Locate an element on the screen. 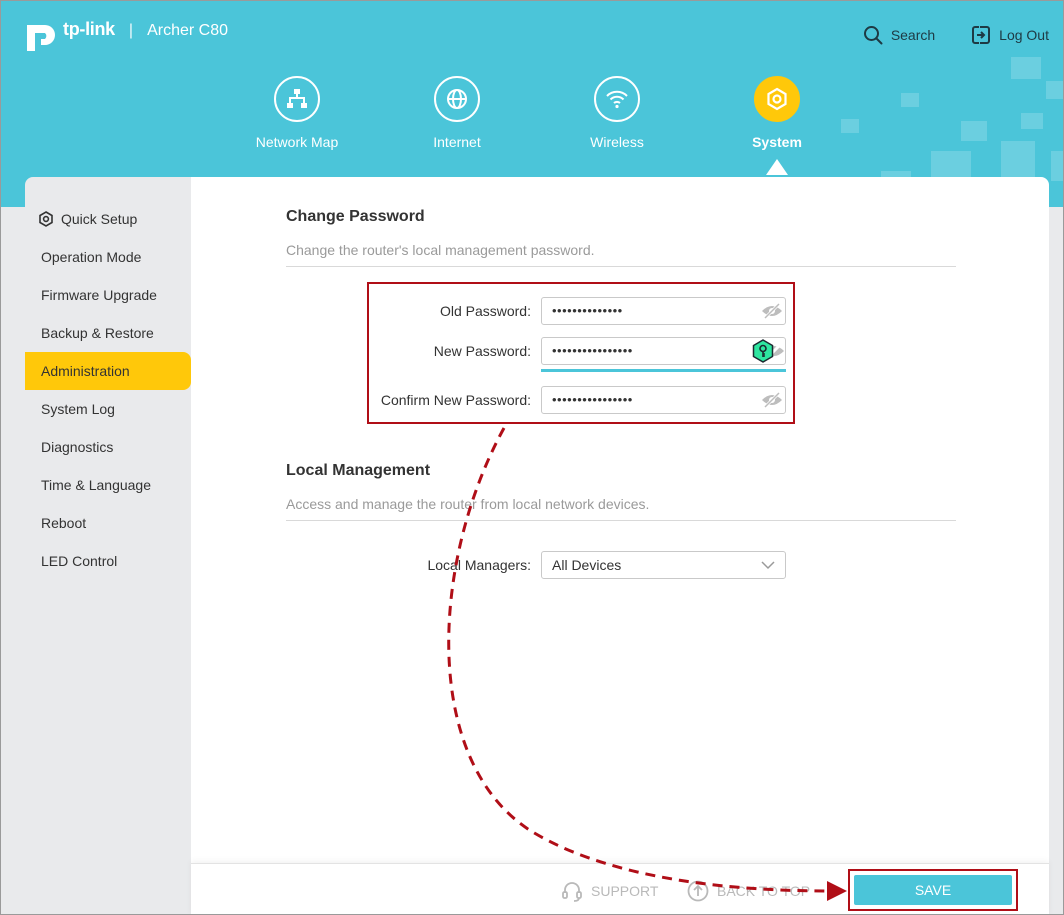 The width and height of the screenshot is (1064, 915). logout-button: Log Out is located at coordinates (1010, 35).